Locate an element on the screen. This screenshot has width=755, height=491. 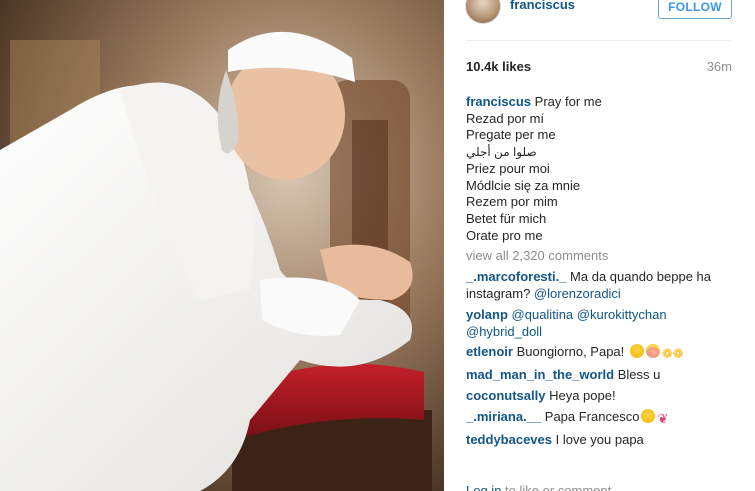
comment-item: teddybaceves I love you papa is located at coordinates (599, 440).